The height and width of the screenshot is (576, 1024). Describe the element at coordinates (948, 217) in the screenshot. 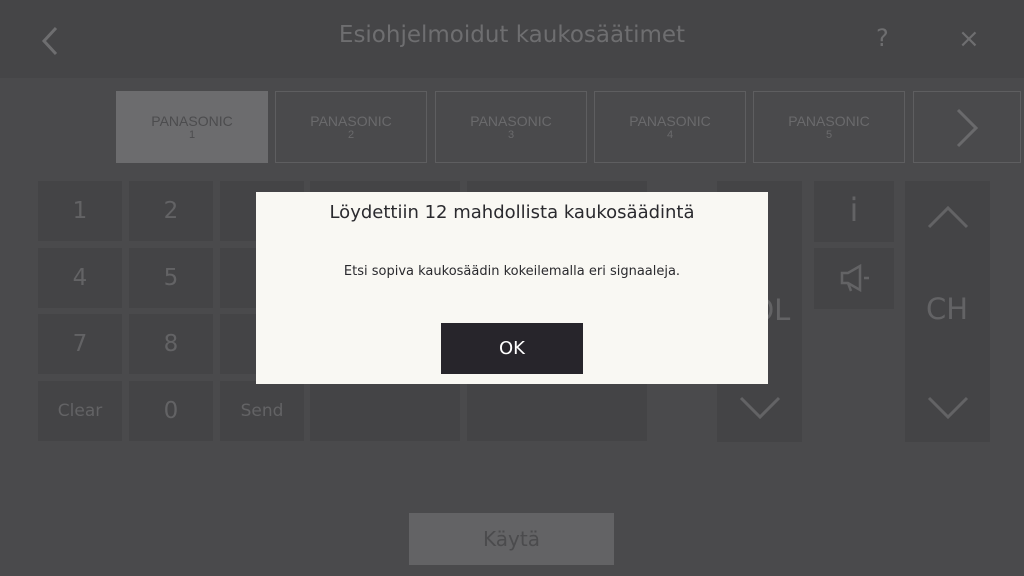

I see `channel-up-icon` at that location.